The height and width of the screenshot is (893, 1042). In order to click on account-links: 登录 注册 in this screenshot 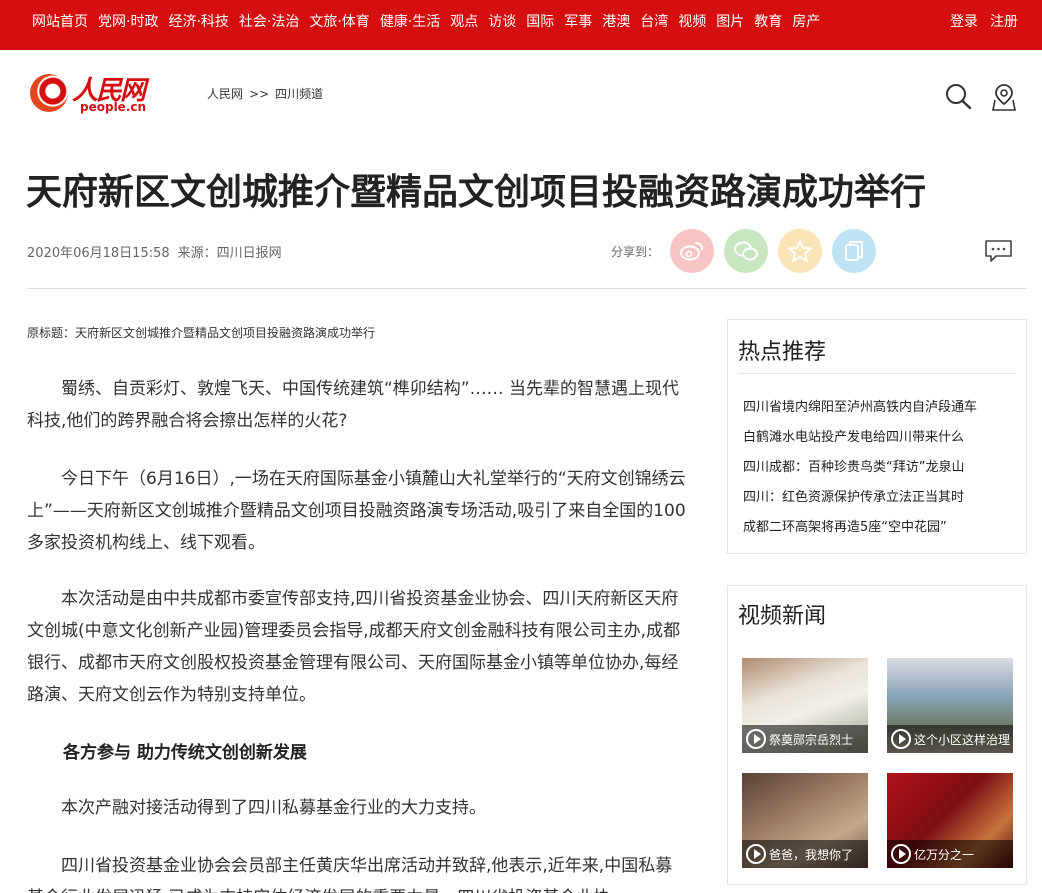, I will do `click(978, 22)`.